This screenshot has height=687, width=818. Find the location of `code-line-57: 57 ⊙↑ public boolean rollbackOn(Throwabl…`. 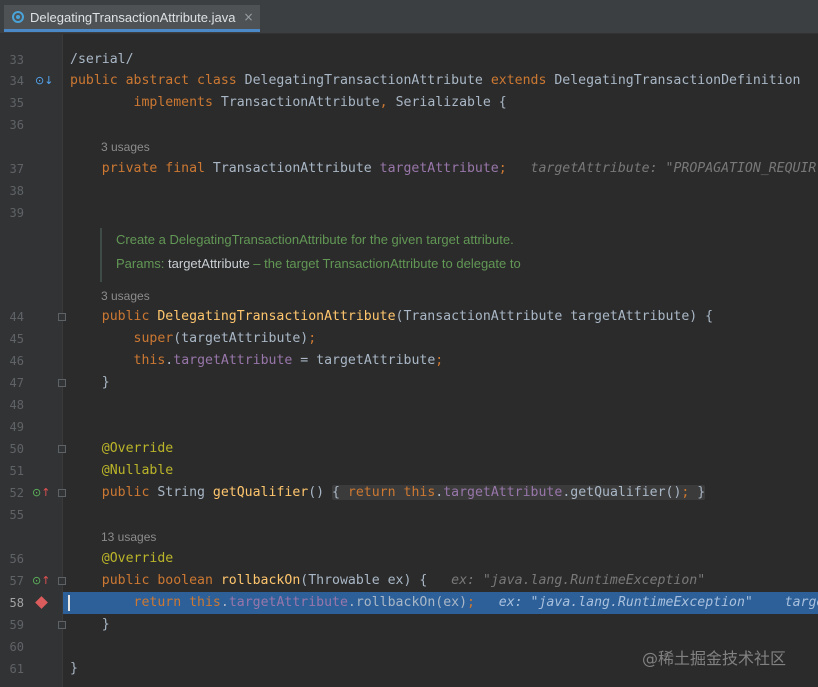

code-line-57: 57 ⊙↑ public boolean rollbackOn(Throwabl… is located at coordinates (409, 581).